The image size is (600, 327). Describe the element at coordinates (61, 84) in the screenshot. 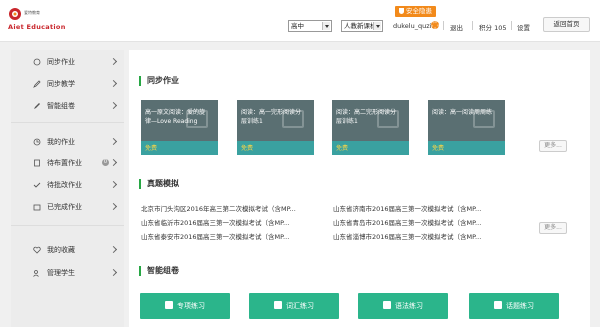

I see `sidebar-item-label: 同步教学` at that location.